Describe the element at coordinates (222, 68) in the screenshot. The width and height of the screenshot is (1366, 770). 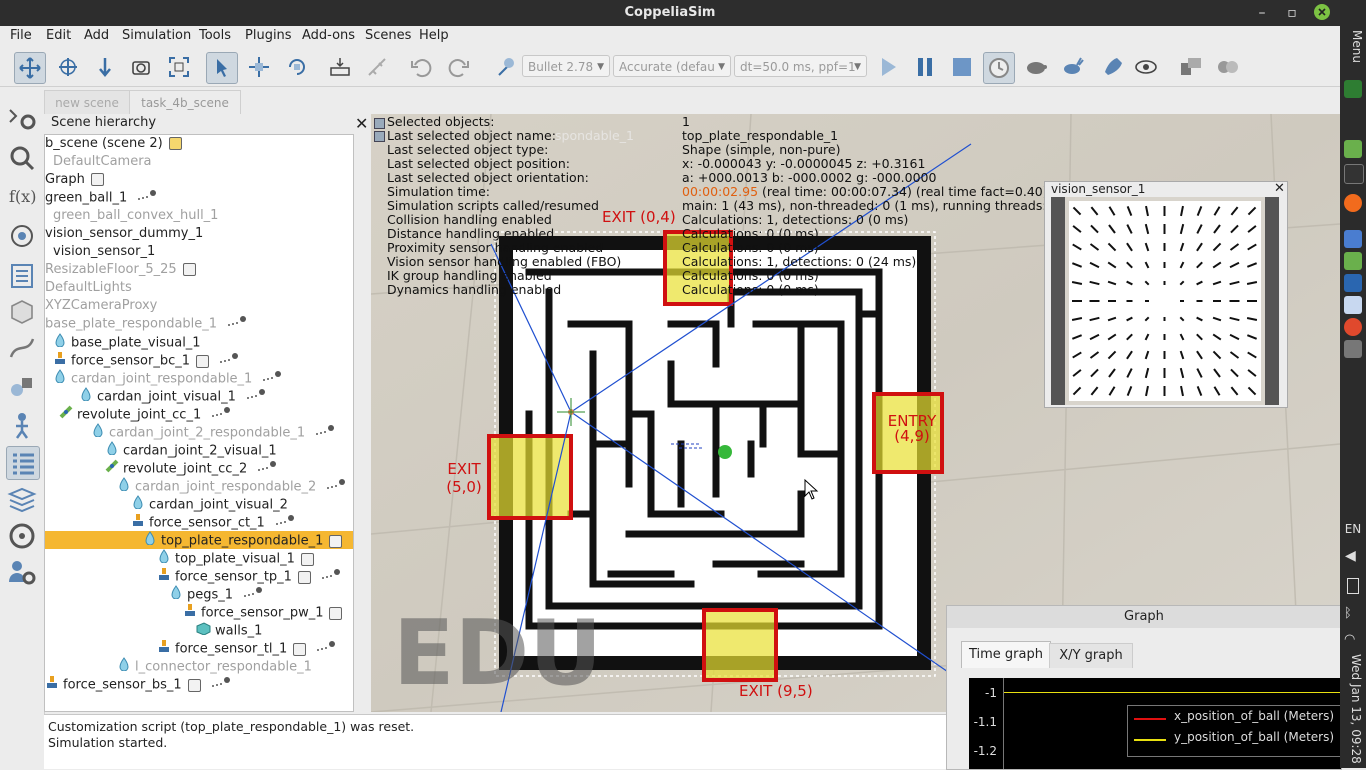
I see `click-select-button` at that location.